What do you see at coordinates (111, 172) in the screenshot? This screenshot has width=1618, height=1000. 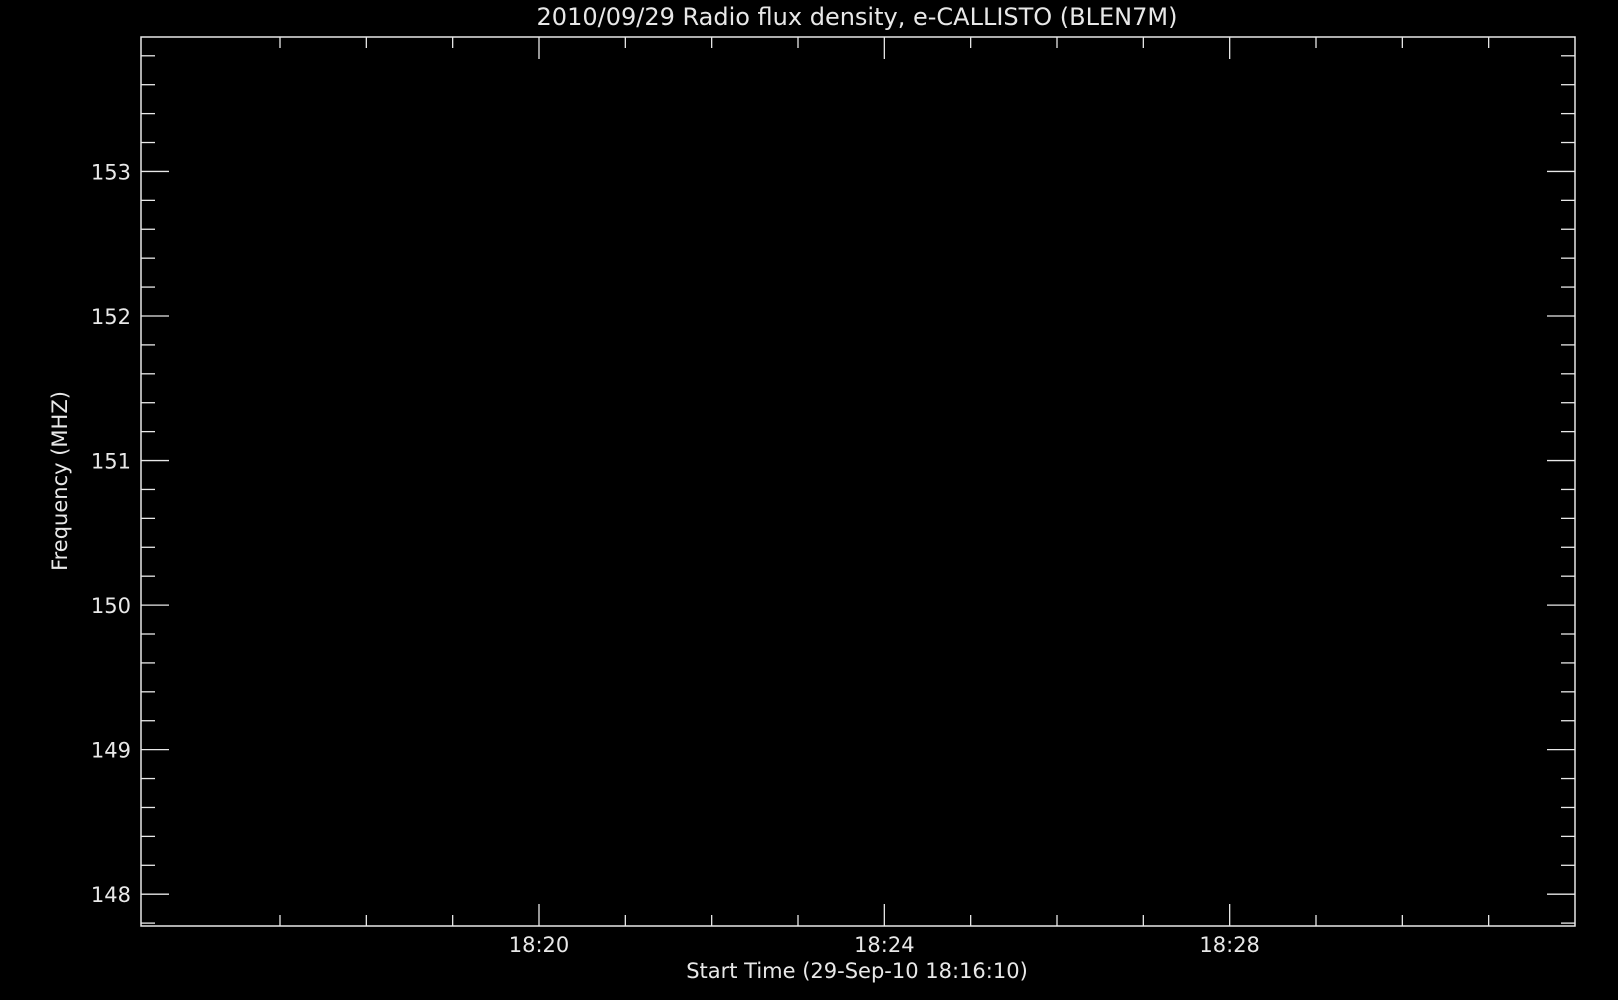 I see `y-tick-label: 153` at bounding box center [111, 172].